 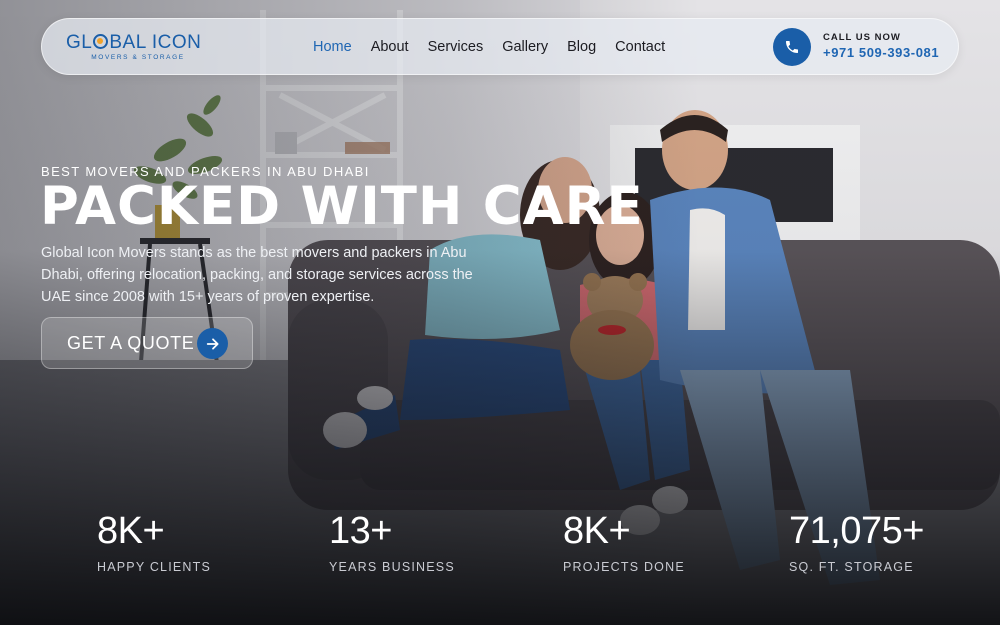 I want to click on nav-link-contact: Contact, so click(x=640, y=47).